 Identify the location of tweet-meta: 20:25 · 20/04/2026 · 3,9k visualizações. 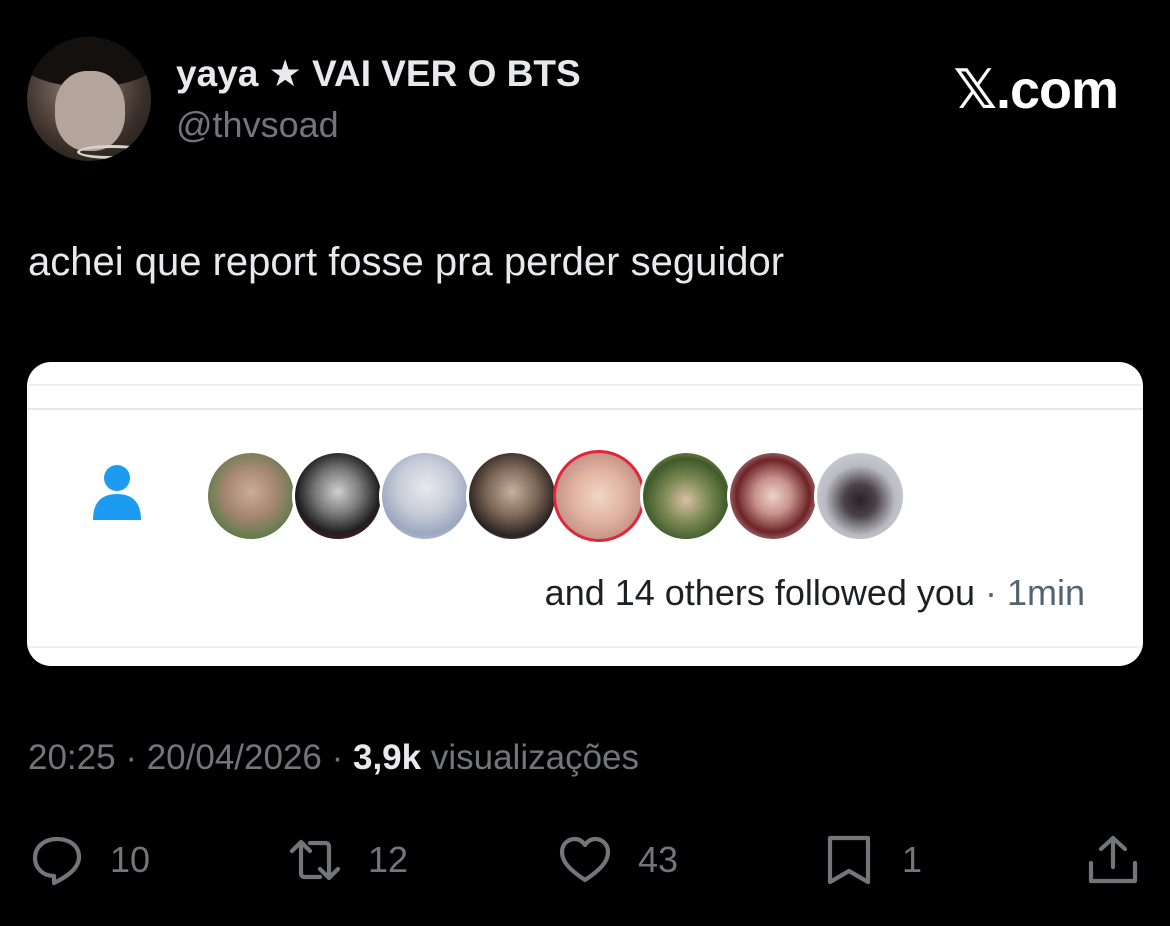
(333, 757).